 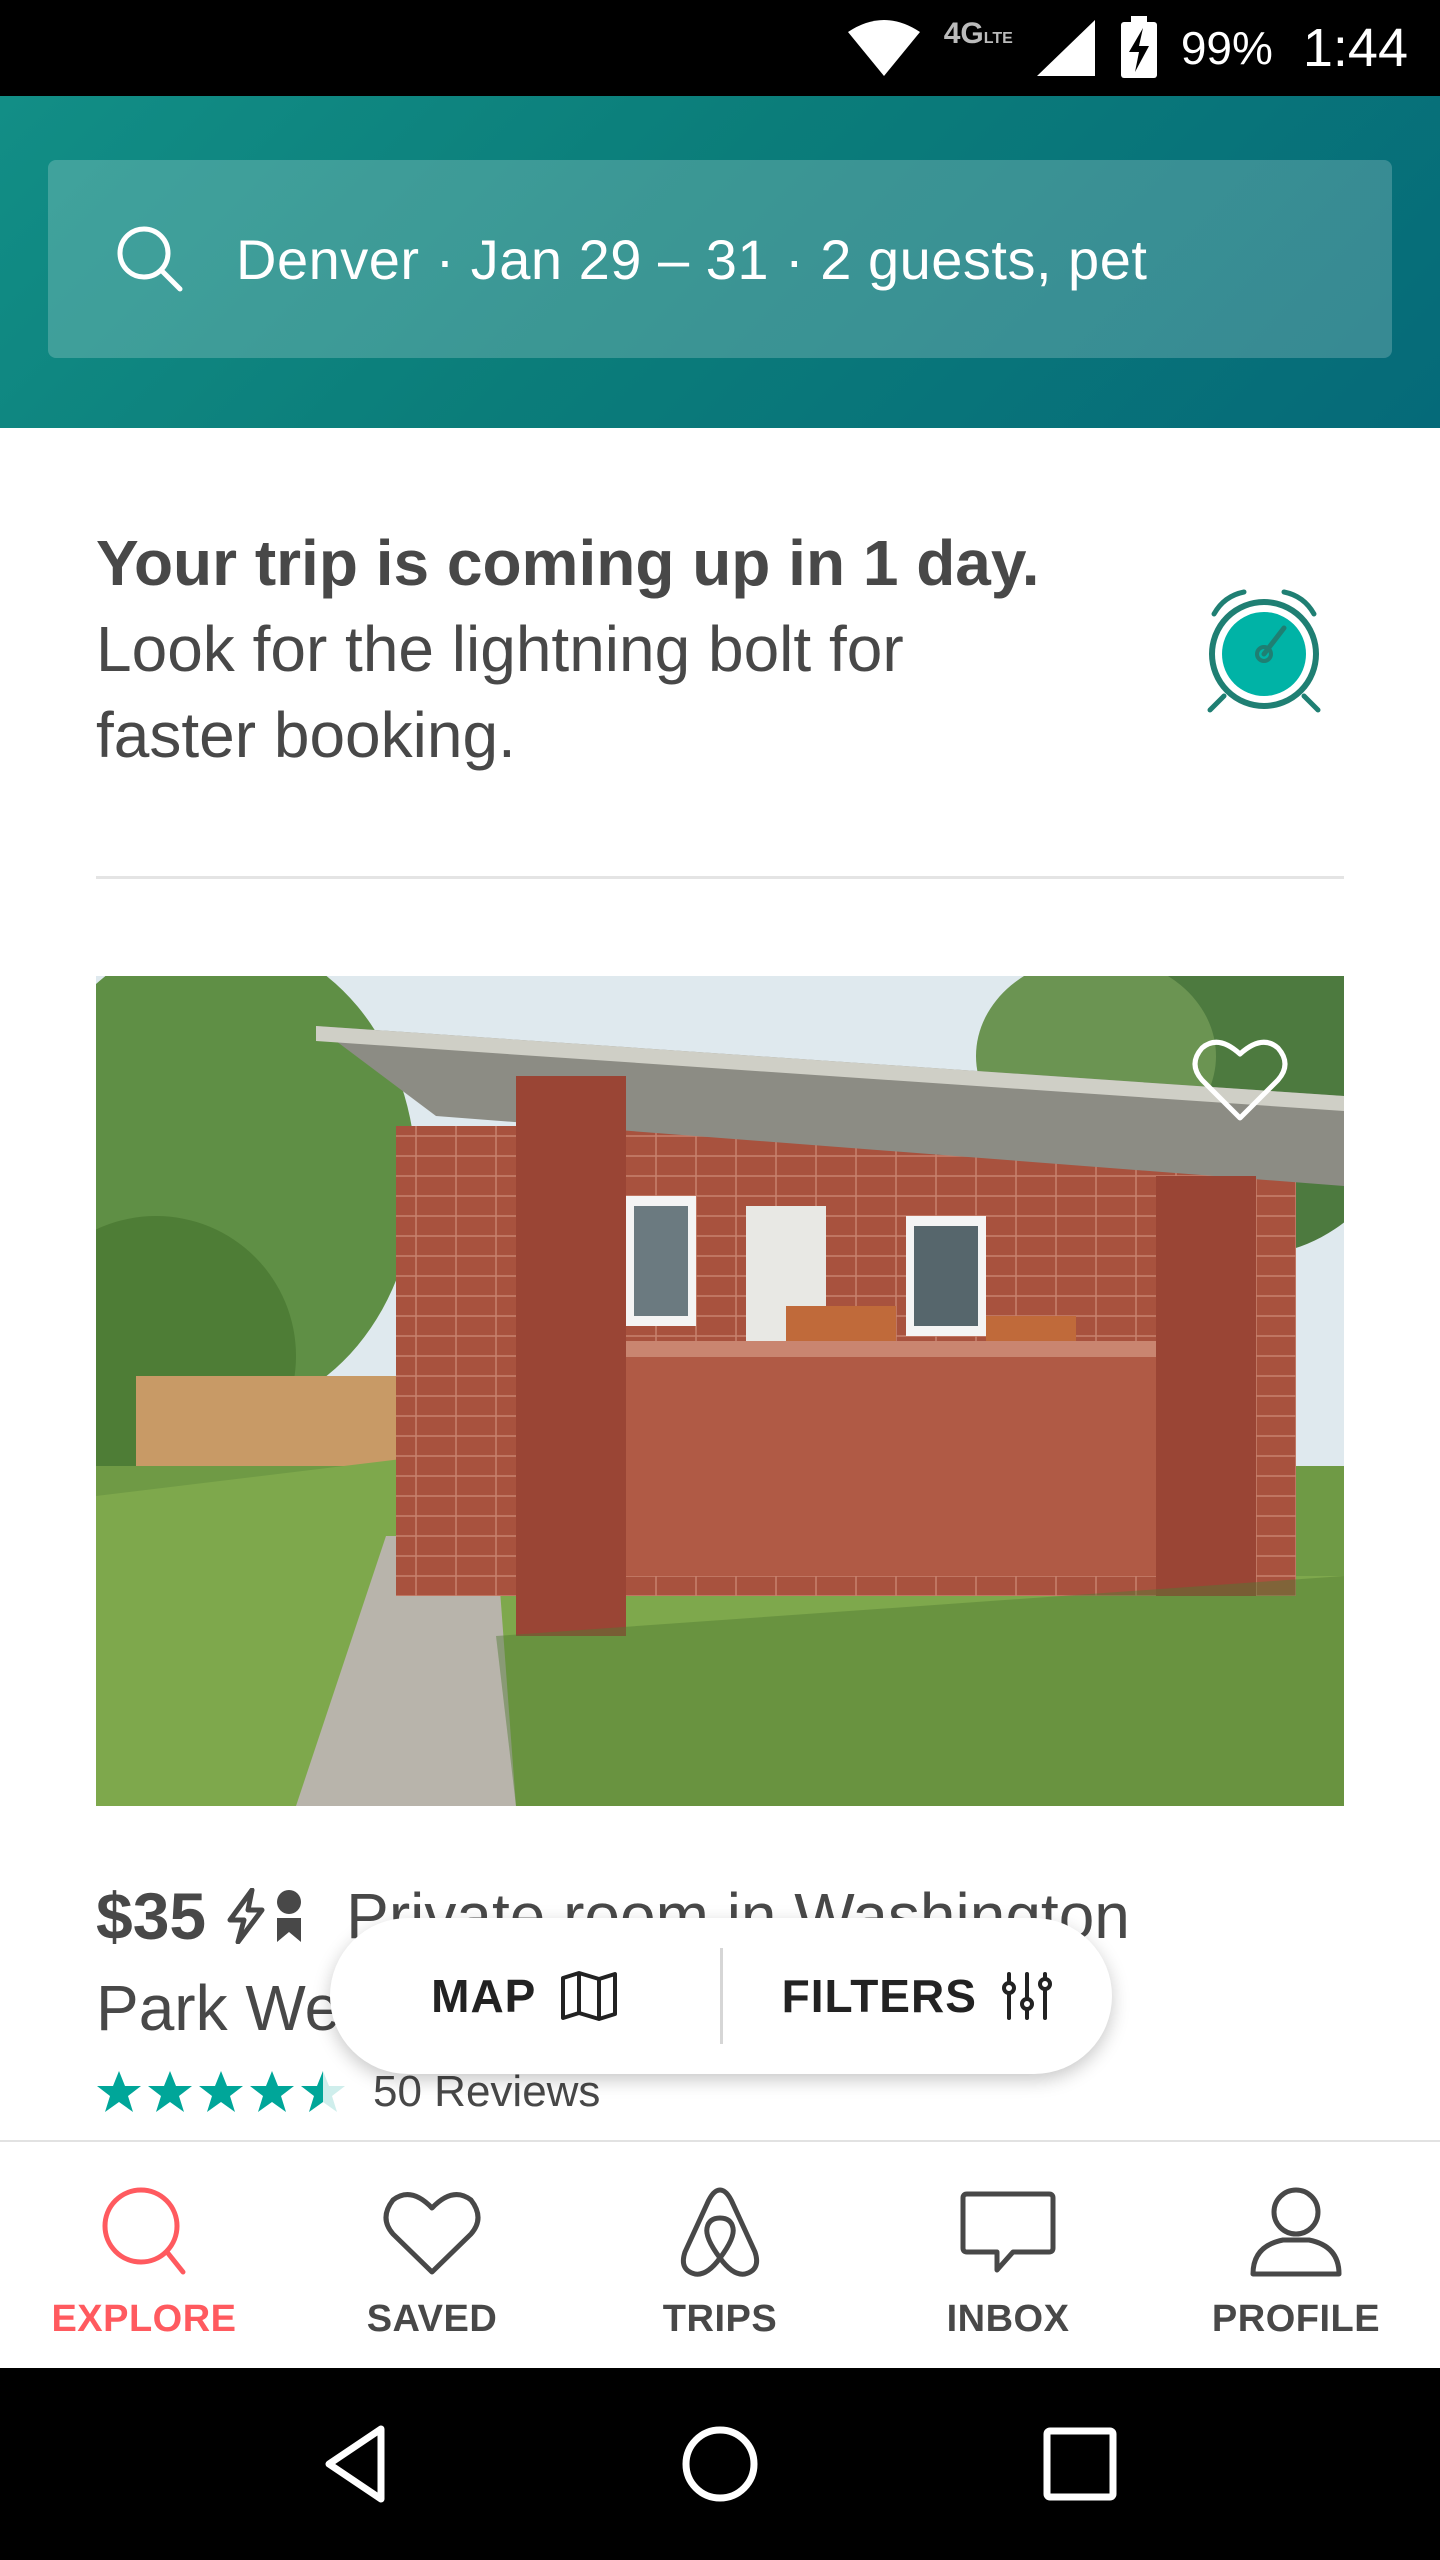 I want to click on battery-charging-icon, so click(x=1138, y=47).